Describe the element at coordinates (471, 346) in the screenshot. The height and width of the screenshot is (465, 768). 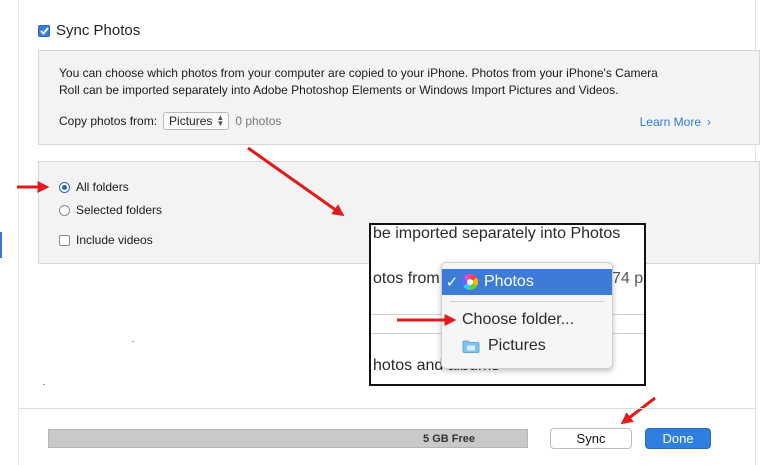
I see `folder-icon` at that location.